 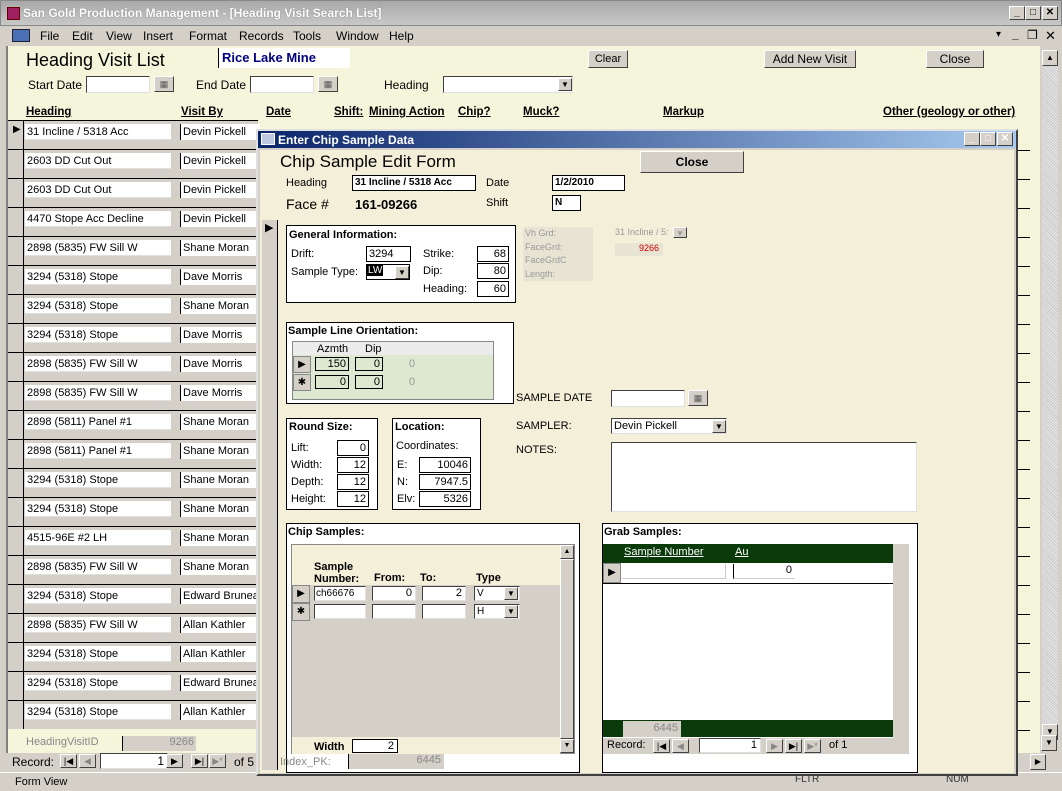 I want to click on row-selector: ▶, so click(x=16, y=135).